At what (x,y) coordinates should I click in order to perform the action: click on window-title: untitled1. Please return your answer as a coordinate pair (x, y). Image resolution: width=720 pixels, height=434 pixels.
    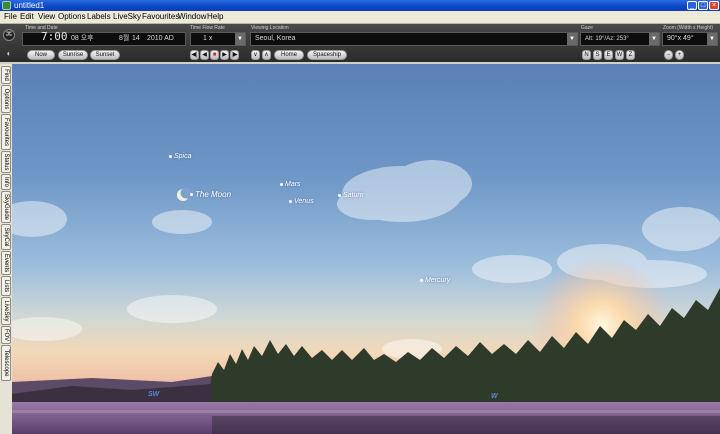
    Looking at the image, I should click on (29, 5).